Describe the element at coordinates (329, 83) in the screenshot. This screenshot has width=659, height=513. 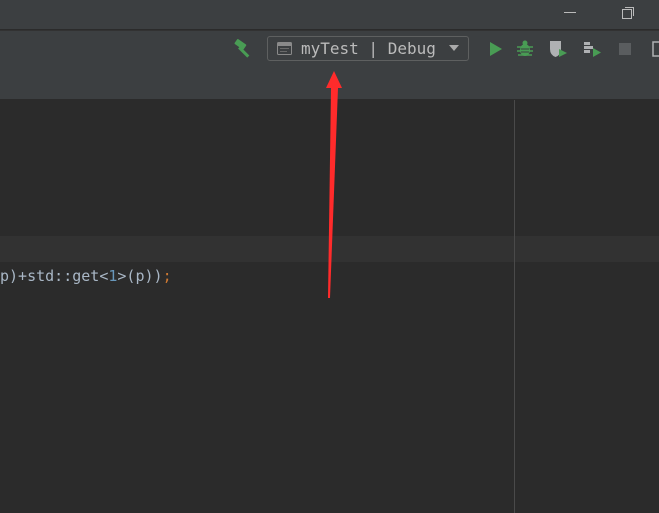
I see `editor-tab-bar` at that location.